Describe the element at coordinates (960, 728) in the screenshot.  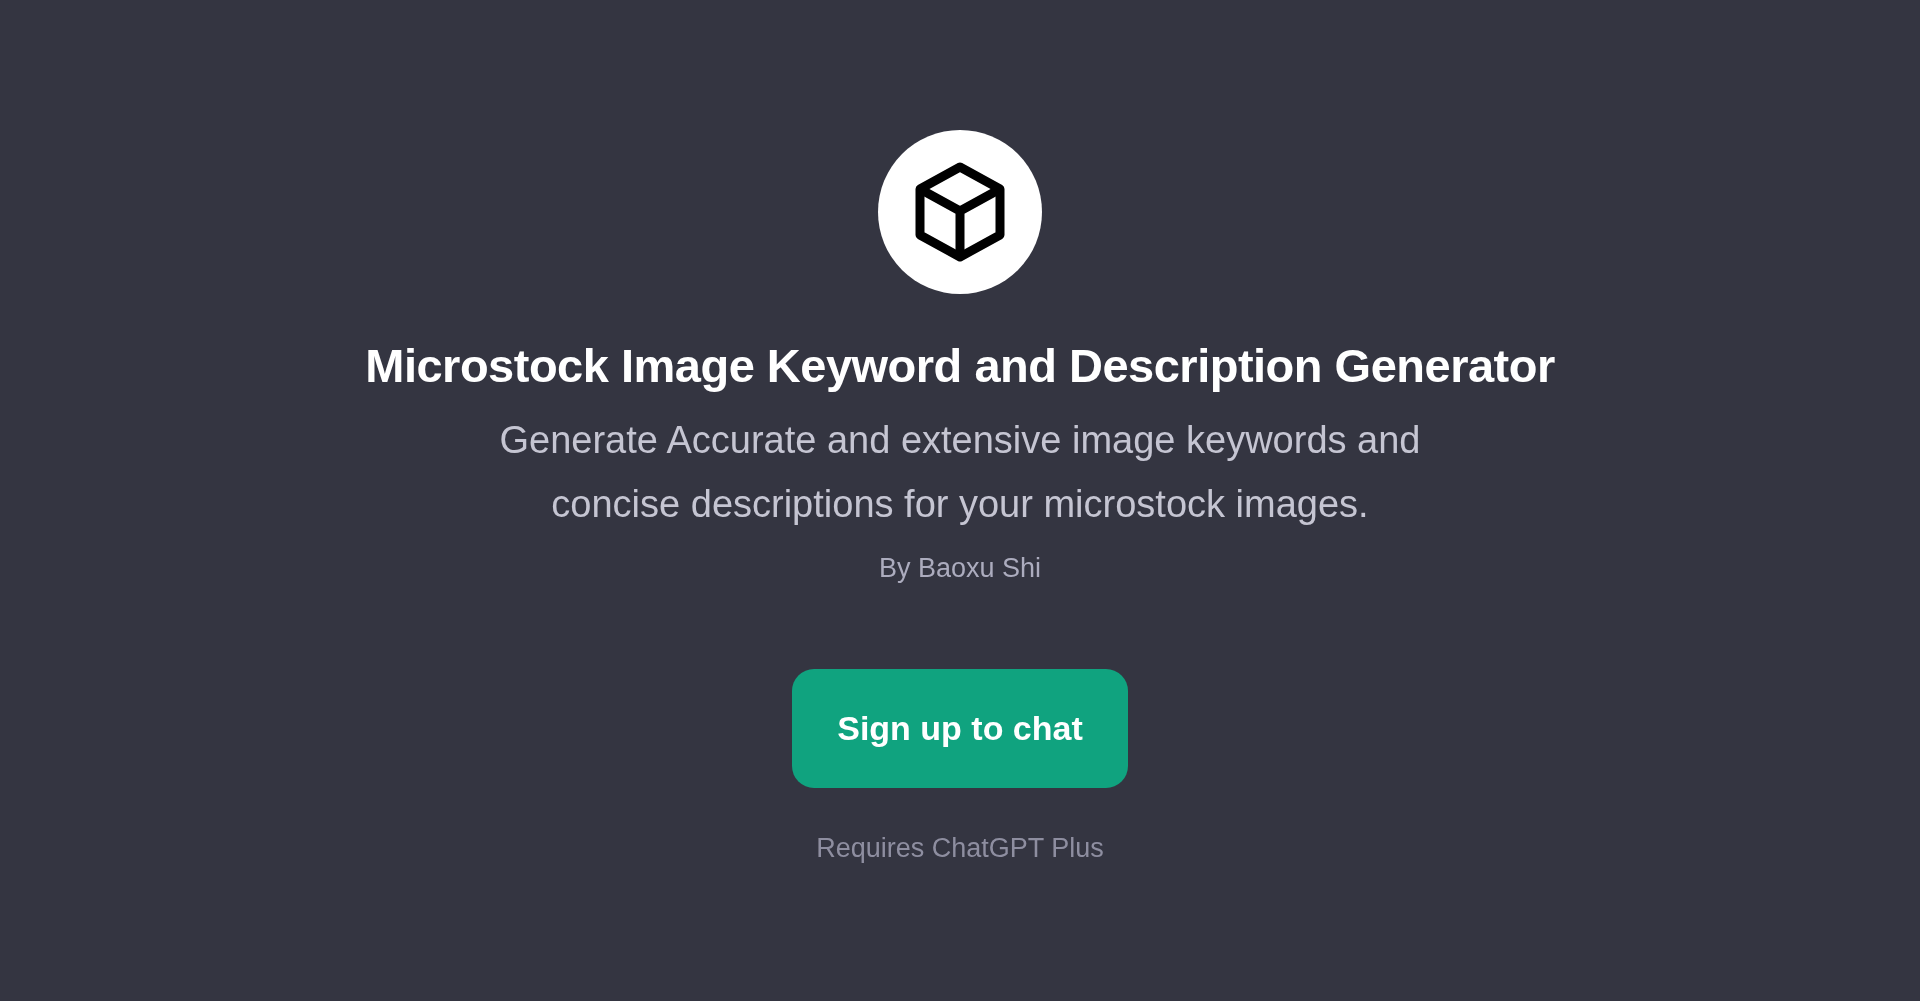
I see `signup-button: Sign up to chat` at that location.